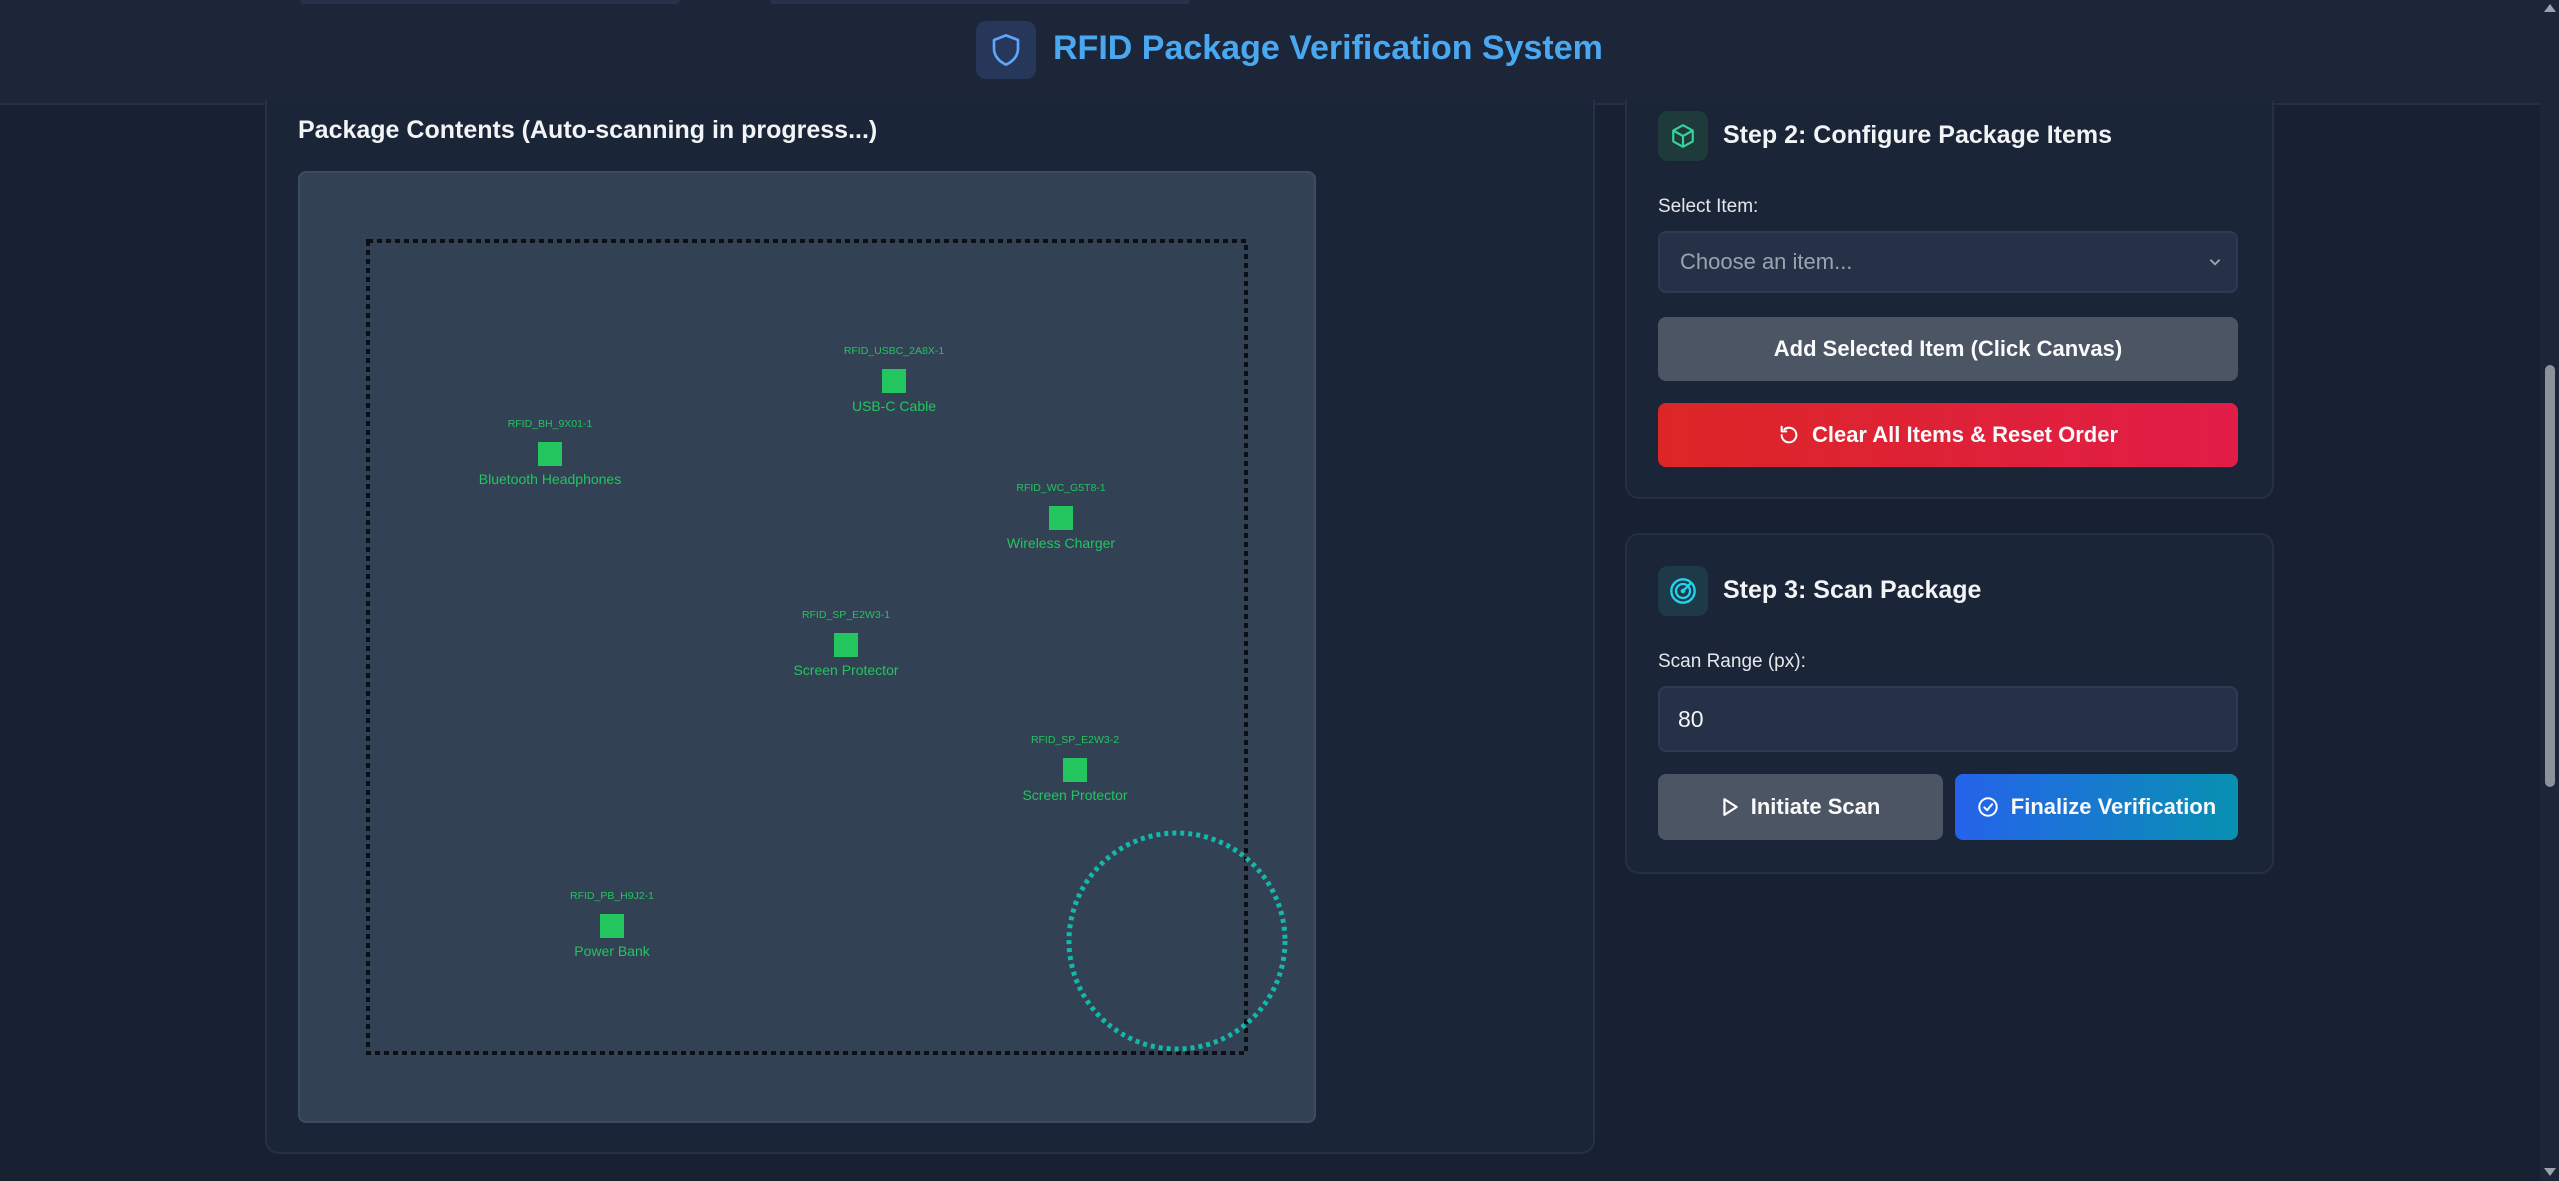 This screenshot has height=1181, width=2559. What do you see at coordinates (1061, 543) in the screenshot?
I see `item-name-label: Wireless Charger` at bounding box center [1061, 543].